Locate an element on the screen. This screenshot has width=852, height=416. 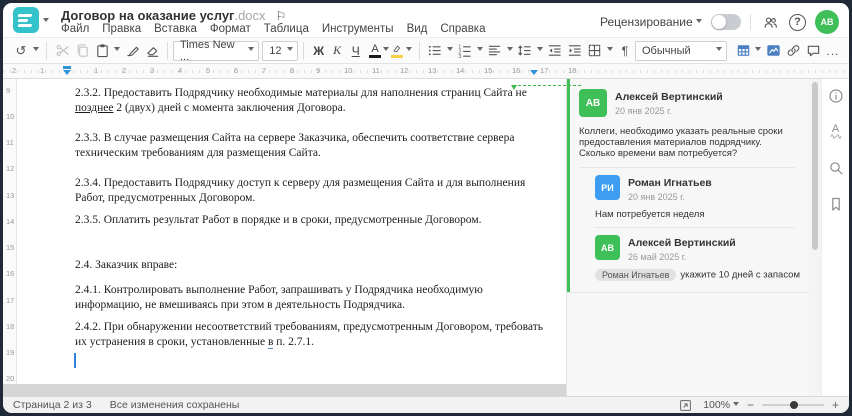
hruler-num: 14 is located at coordinates (460, 70).